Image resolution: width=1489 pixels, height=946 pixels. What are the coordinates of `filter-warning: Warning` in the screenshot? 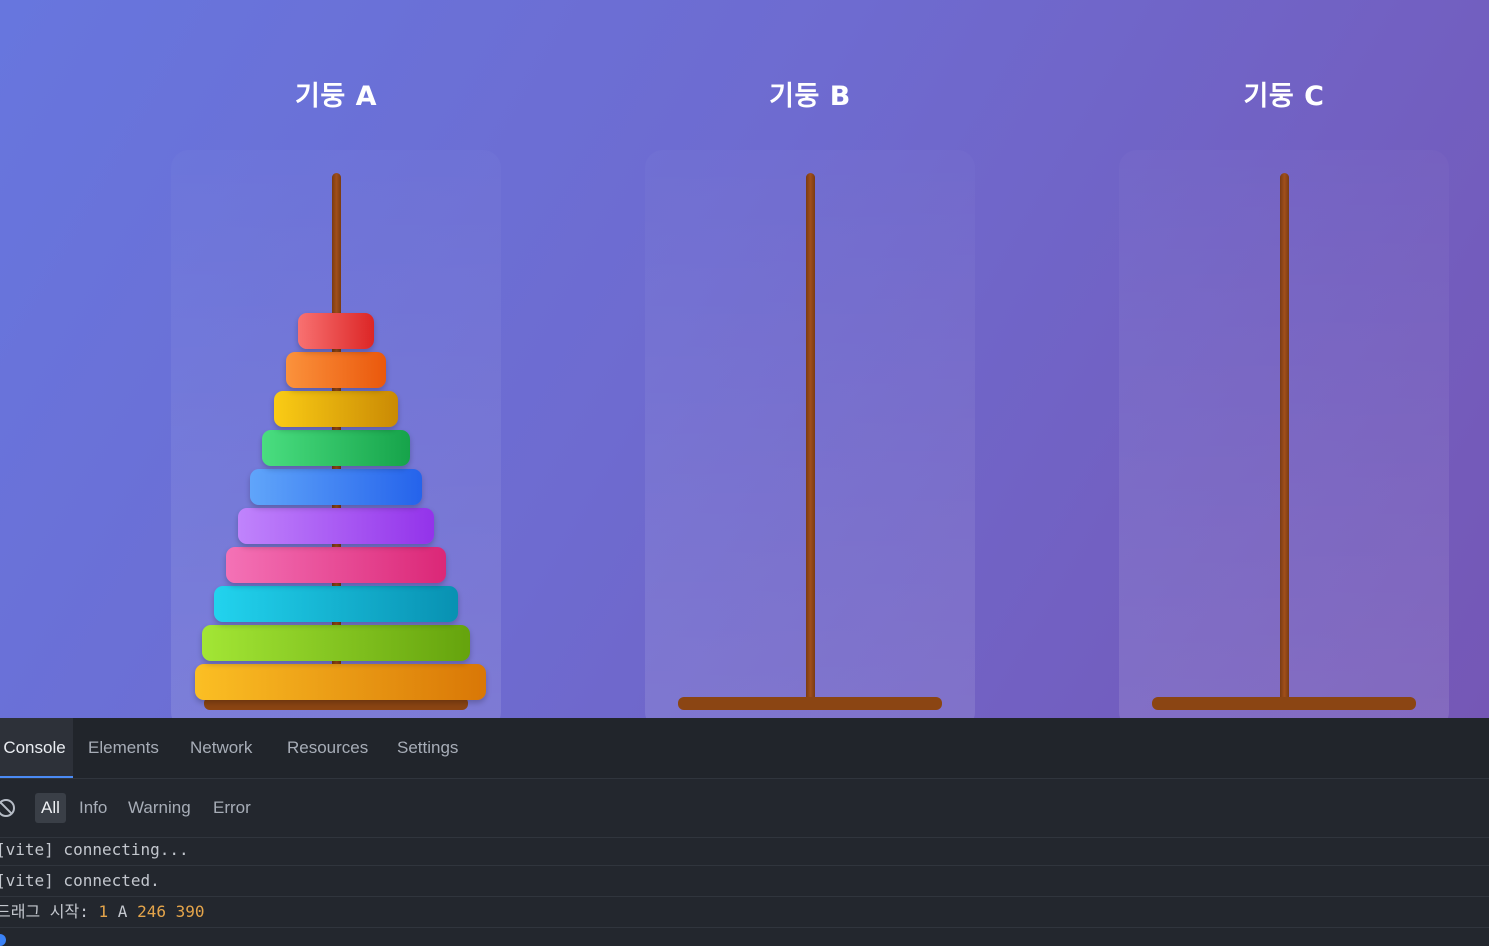 It's located at (159, 808).